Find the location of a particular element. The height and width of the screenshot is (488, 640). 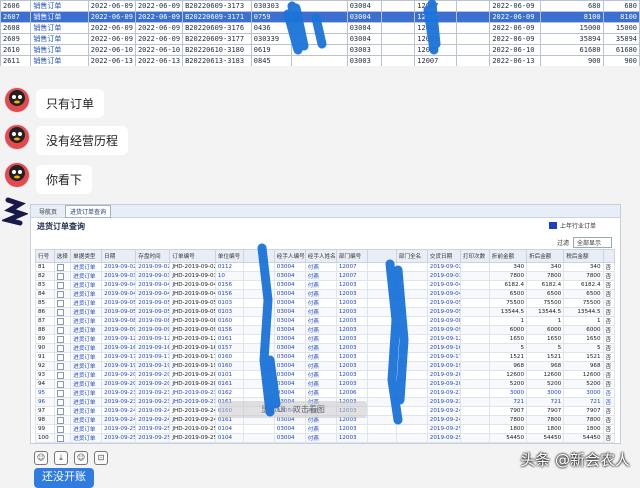

column-header: 行号 is located at coordinates (45, 256).